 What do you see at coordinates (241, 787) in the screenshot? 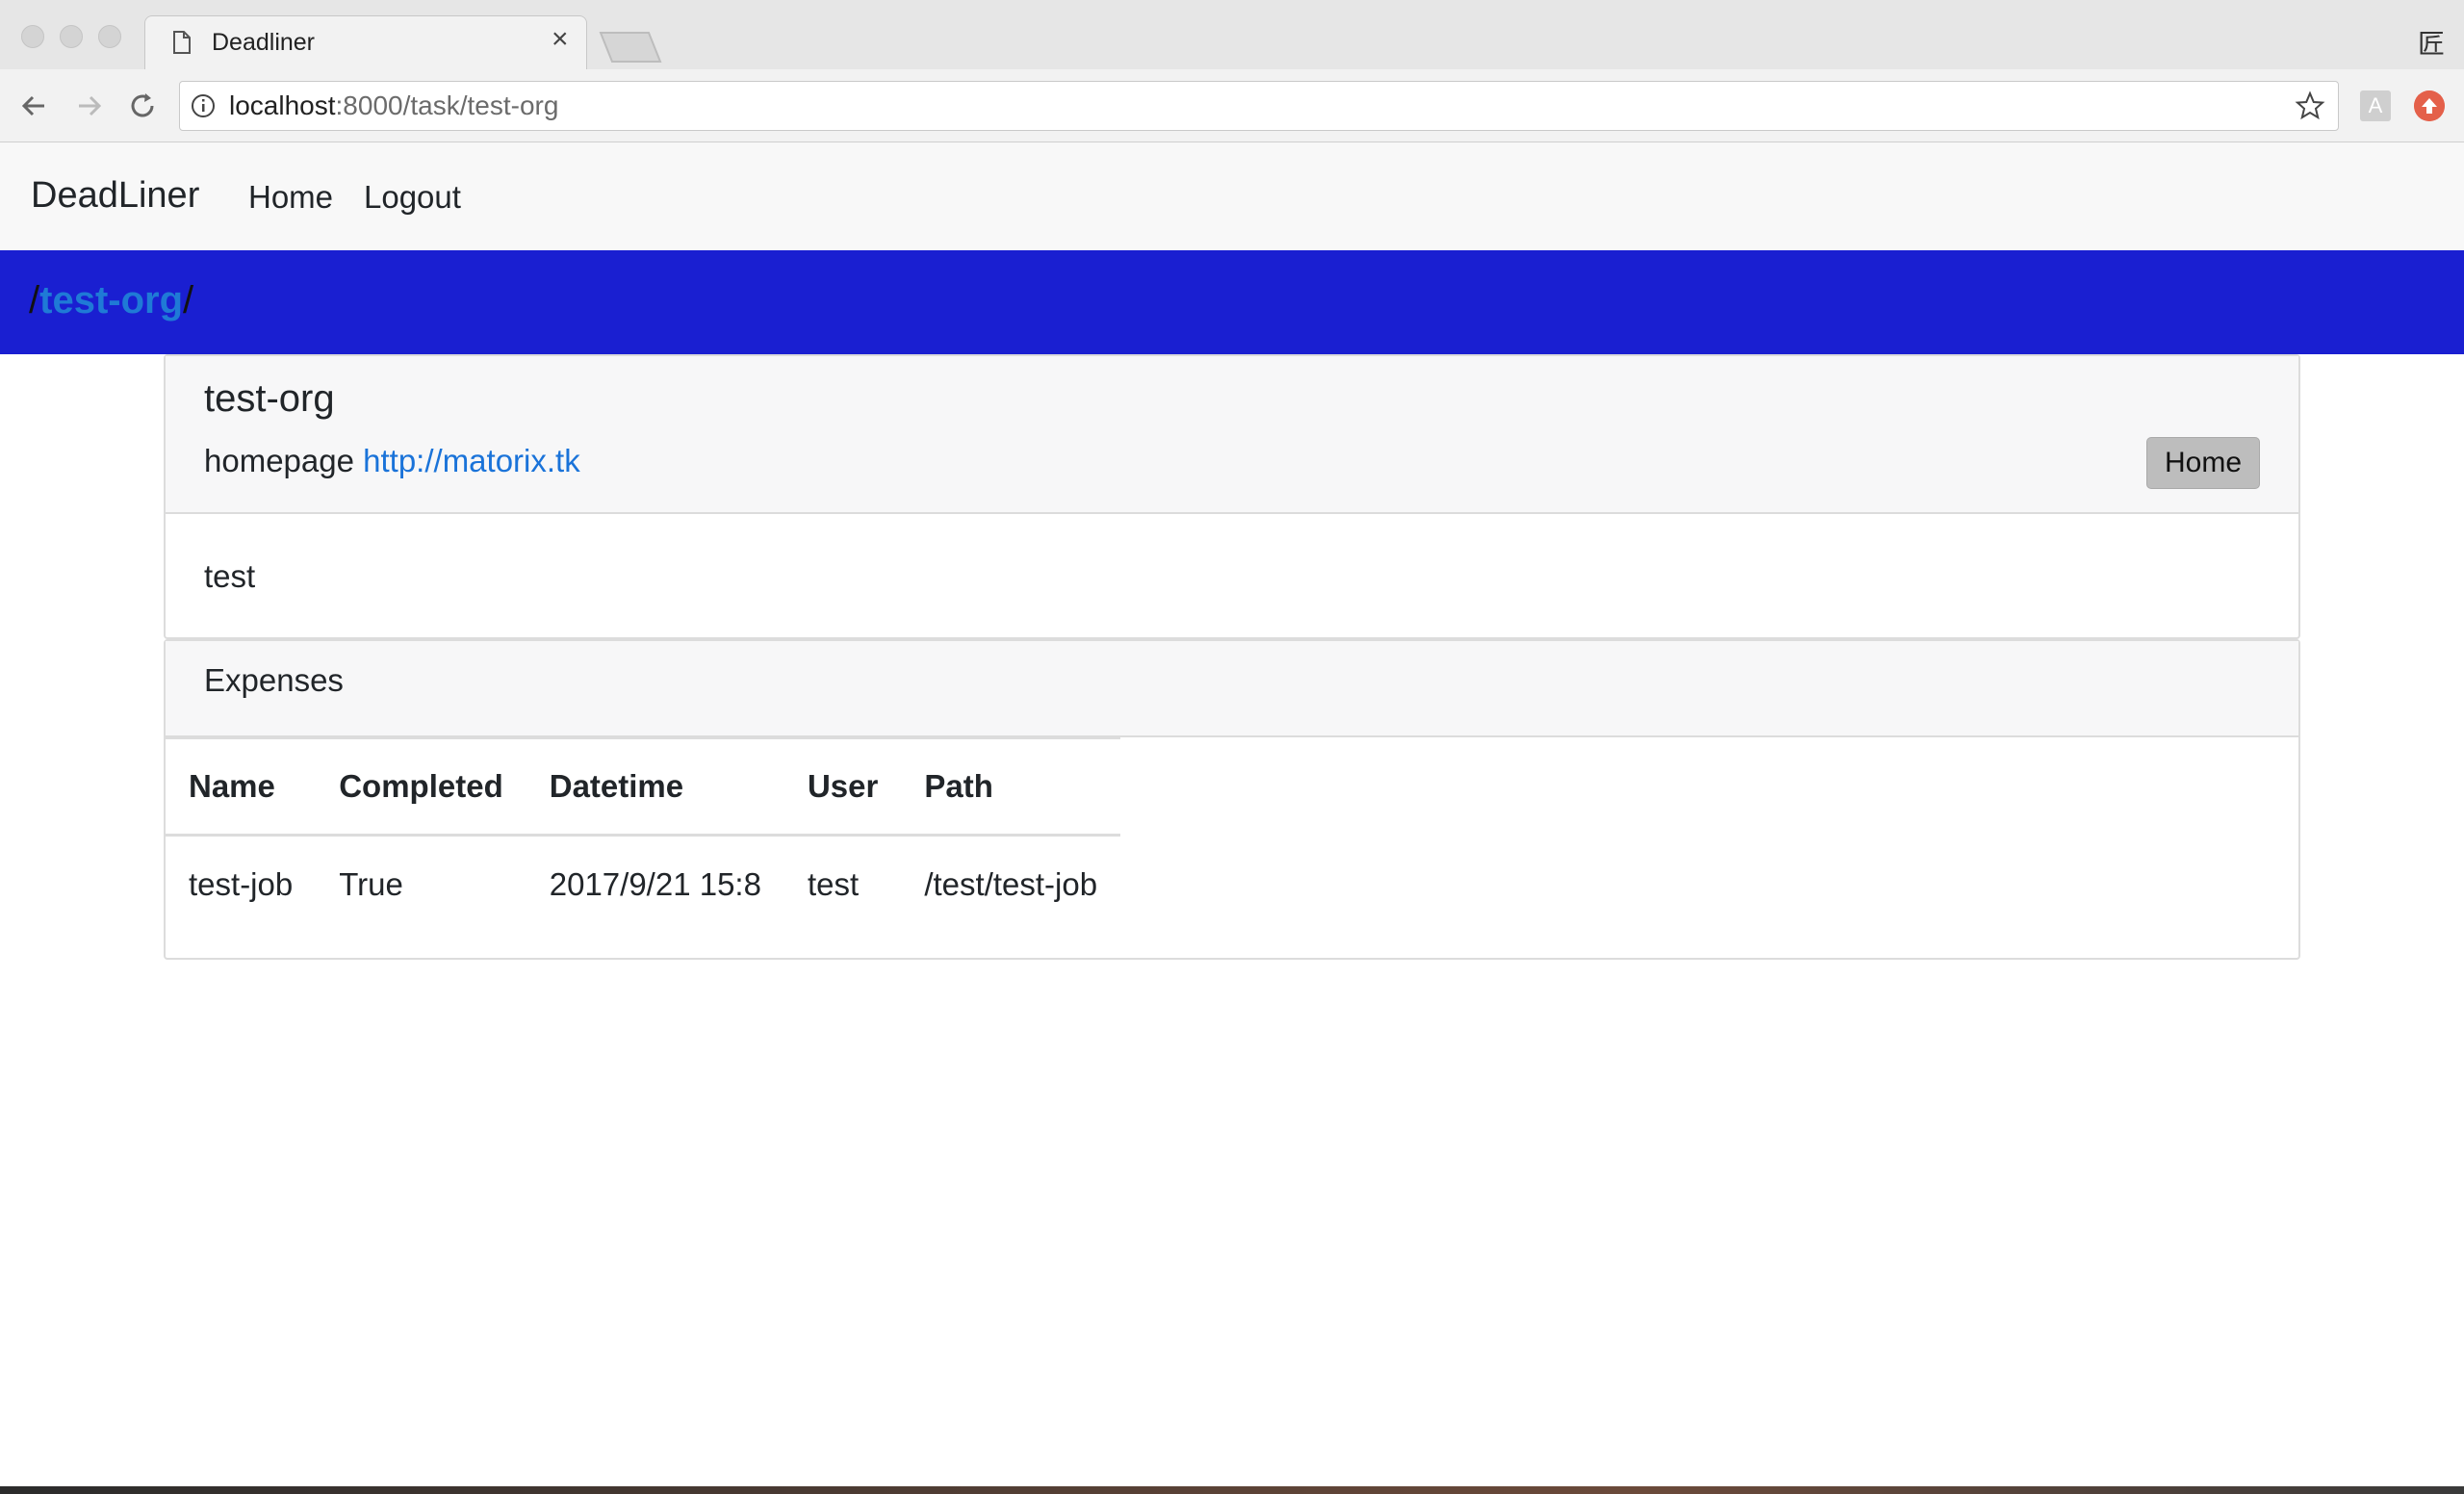
I see `column-header-name: Name` at bounding box center [241, 787].